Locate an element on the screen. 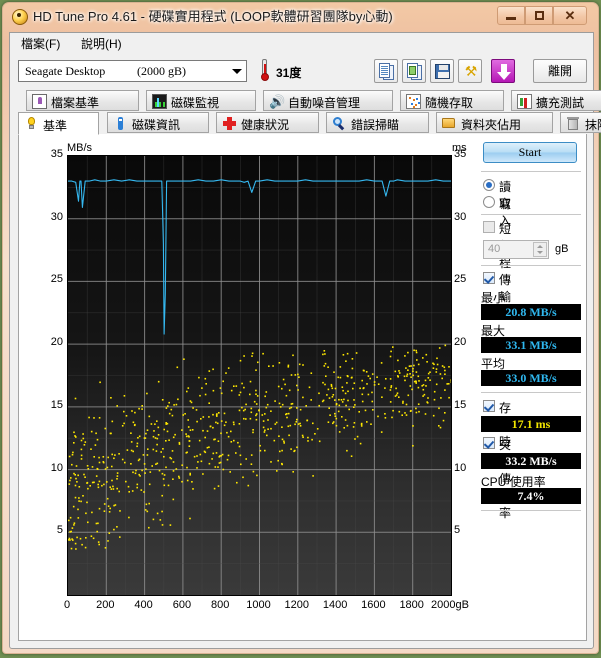 This screenshot has width=601, height=658. tab-health: 健康狀況 is located at coordinates (267, 122).